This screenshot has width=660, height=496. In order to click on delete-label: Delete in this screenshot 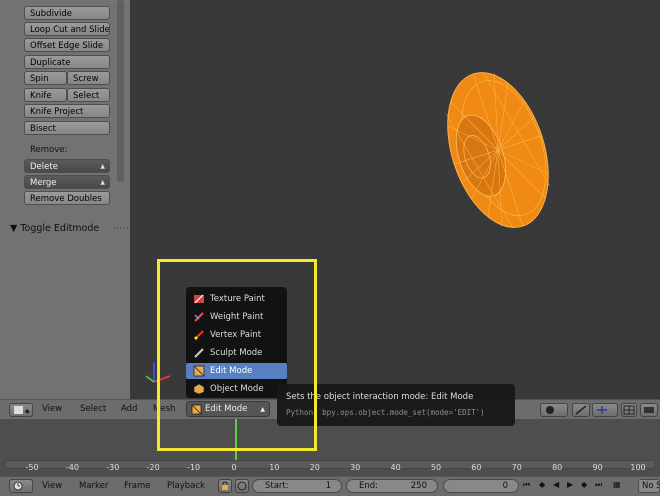, I will do `click(44, 167)`.